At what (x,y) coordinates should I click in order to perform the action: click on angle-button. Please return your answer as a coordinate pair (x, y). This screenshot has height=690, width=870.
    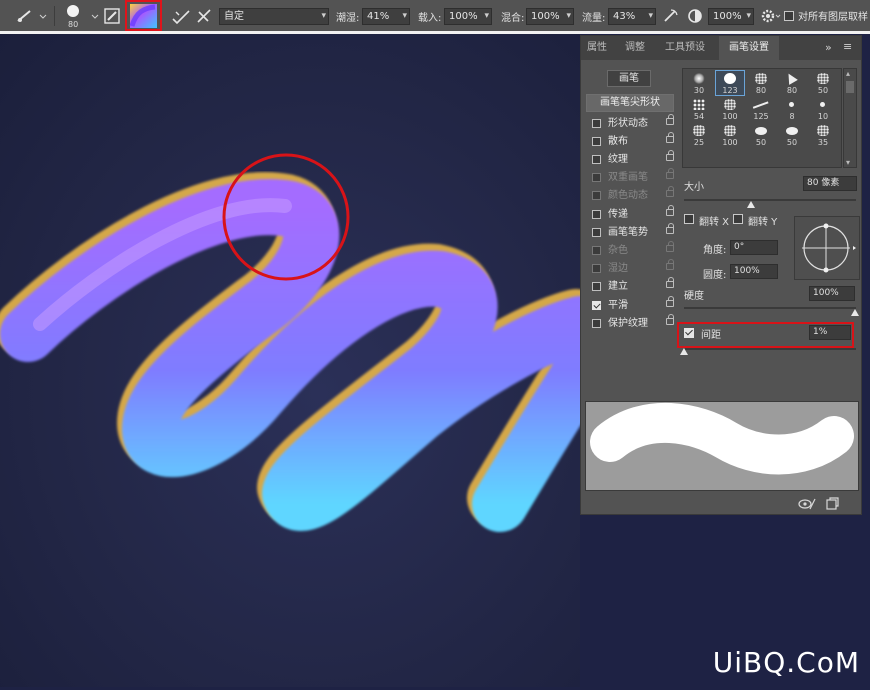
    Looking at the image, I should click on (695, 15).